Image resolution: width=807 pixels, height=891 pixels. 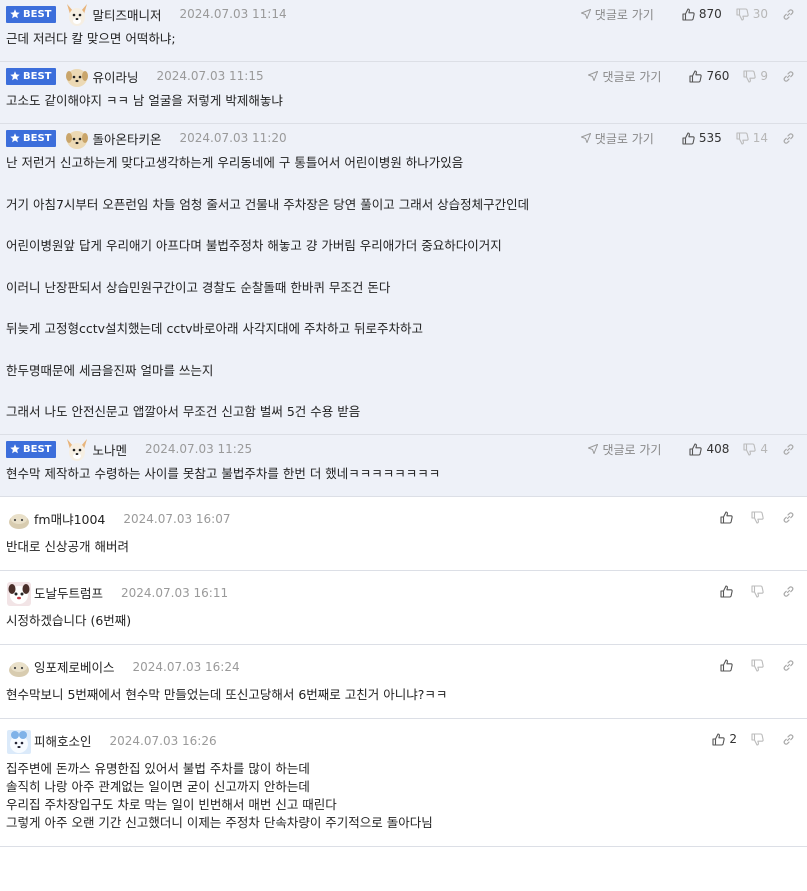 I want to click on upvote-button: 870, so click(x=702, y=14).